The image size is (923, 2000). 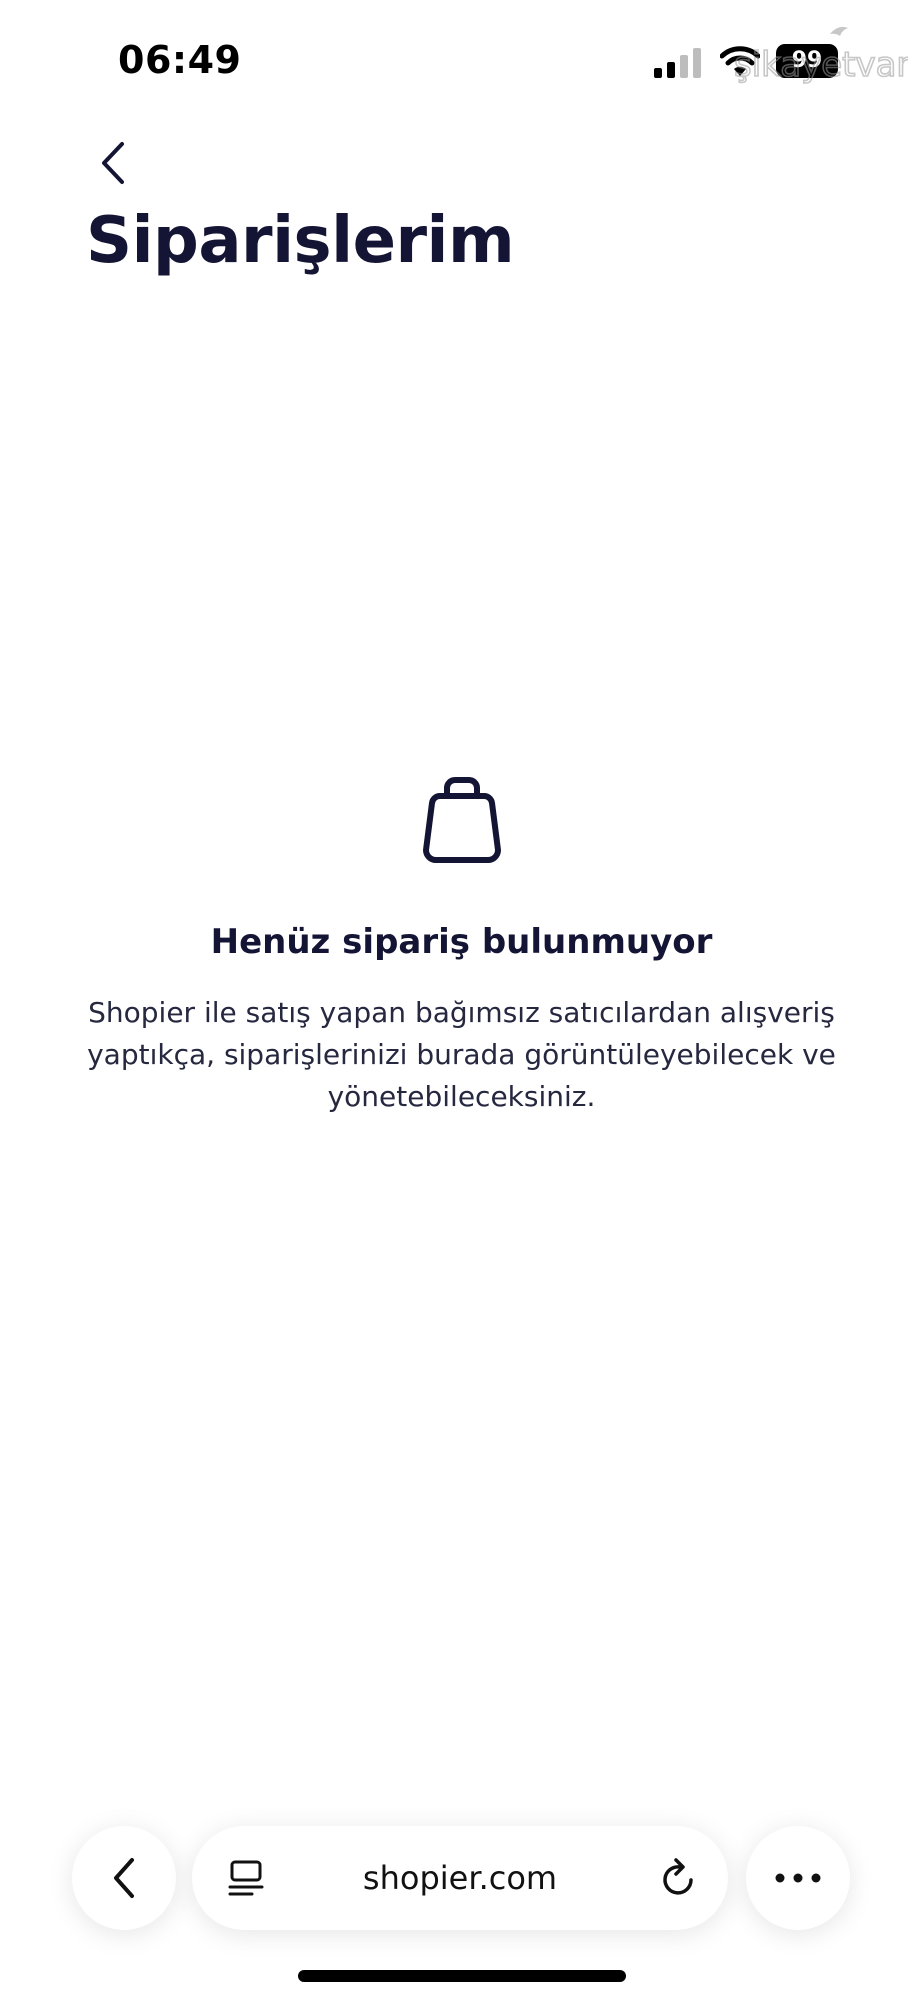 I want to click on reload-icon, so click(x=679, y=1878).